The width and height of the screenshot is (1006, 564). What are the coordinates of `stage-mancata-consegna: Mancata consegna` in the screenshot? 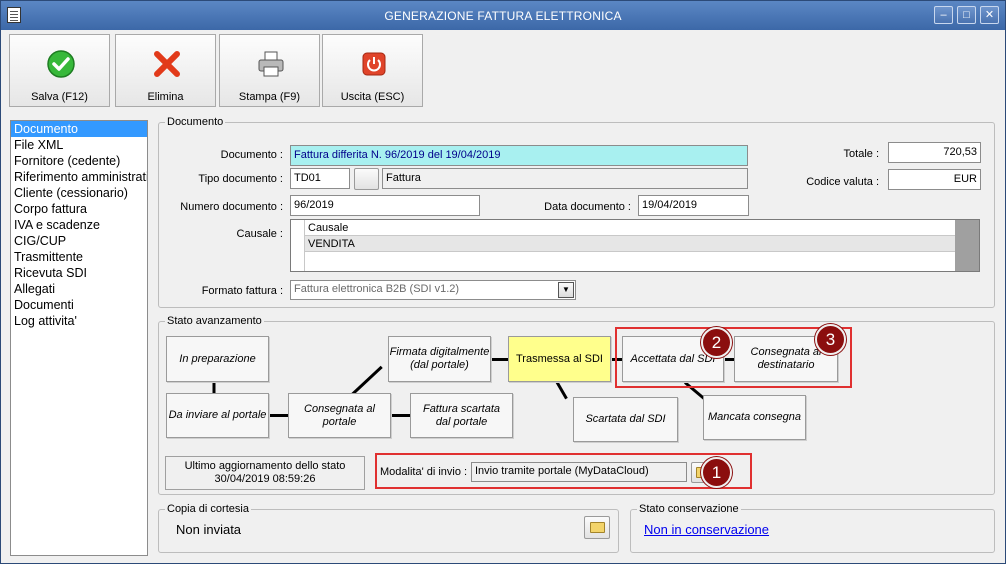 It's located at (754, 417).